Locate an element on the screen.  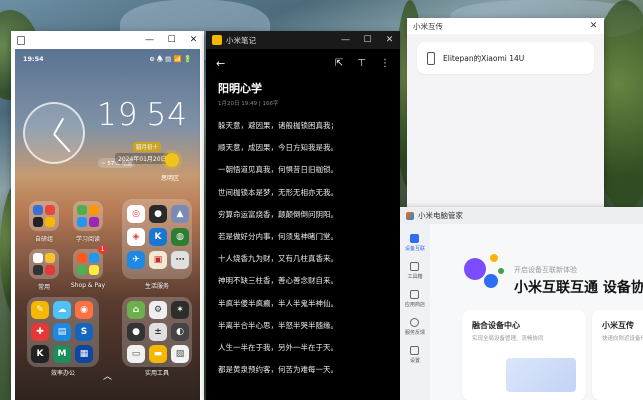
sidebar-item-label: 设备互联 is located at coordinates (414, 249).